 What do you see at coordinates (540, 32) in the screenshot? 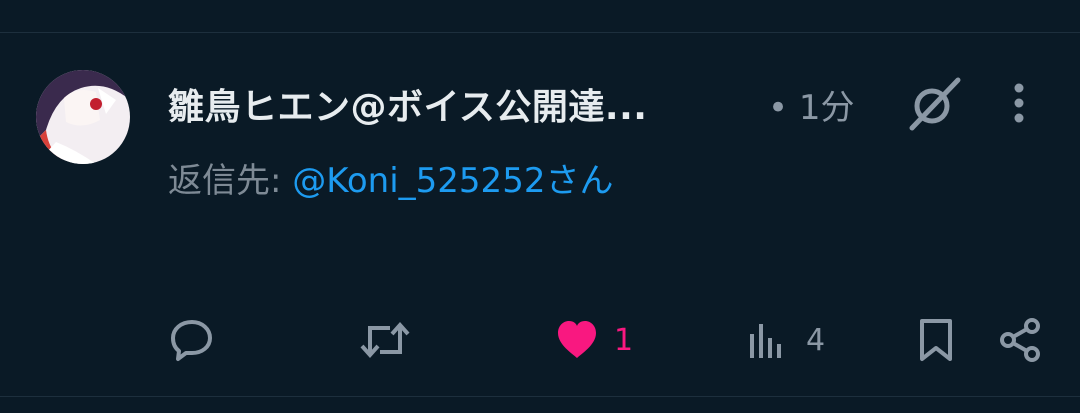
I see `top-divider` at bounding box center [540, 32].